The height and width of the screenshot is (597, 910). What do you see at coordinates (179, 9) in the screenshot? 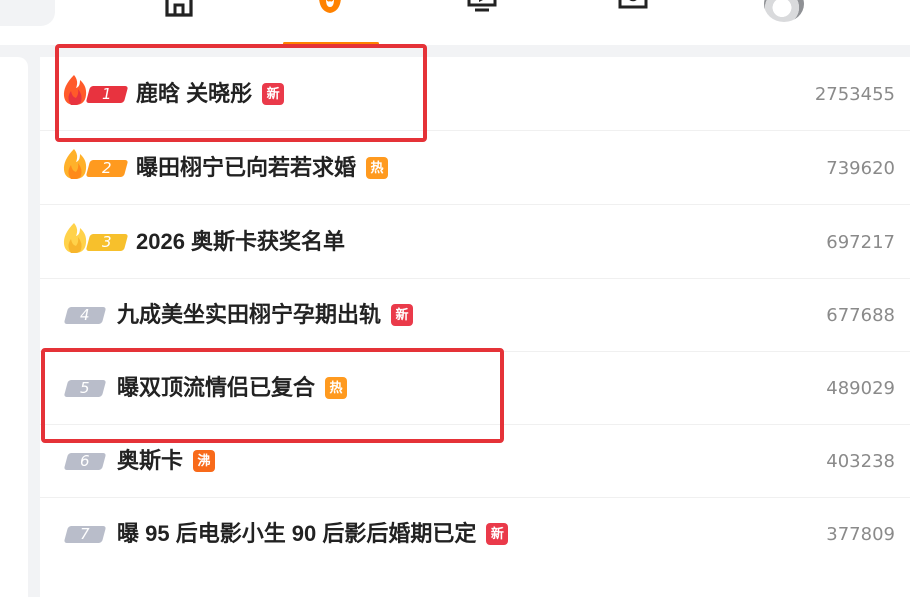
I see `home-icon` at bounding box center [179, 9].